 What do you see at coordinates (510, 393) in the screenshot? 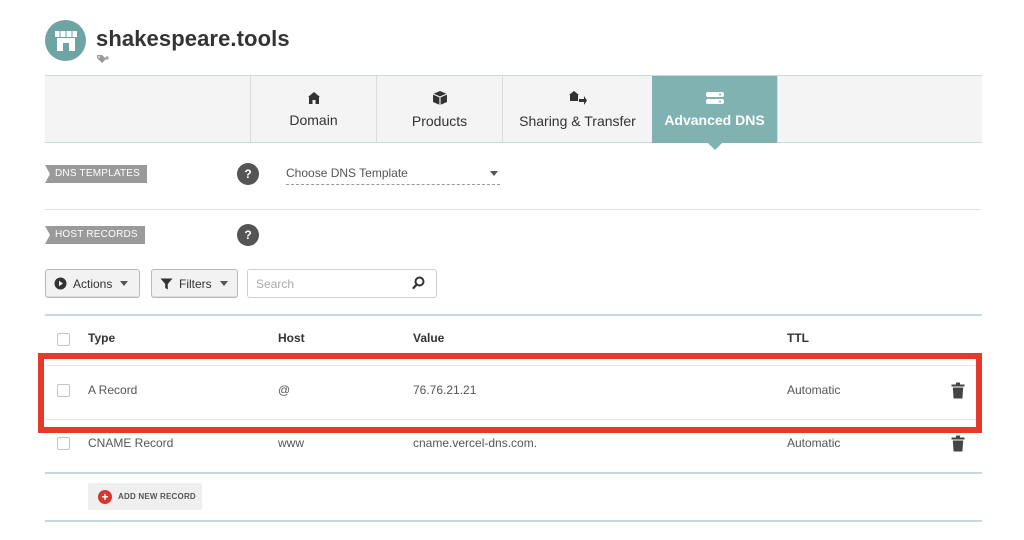
I see `highlight-box` at bounding box center [510, 393].